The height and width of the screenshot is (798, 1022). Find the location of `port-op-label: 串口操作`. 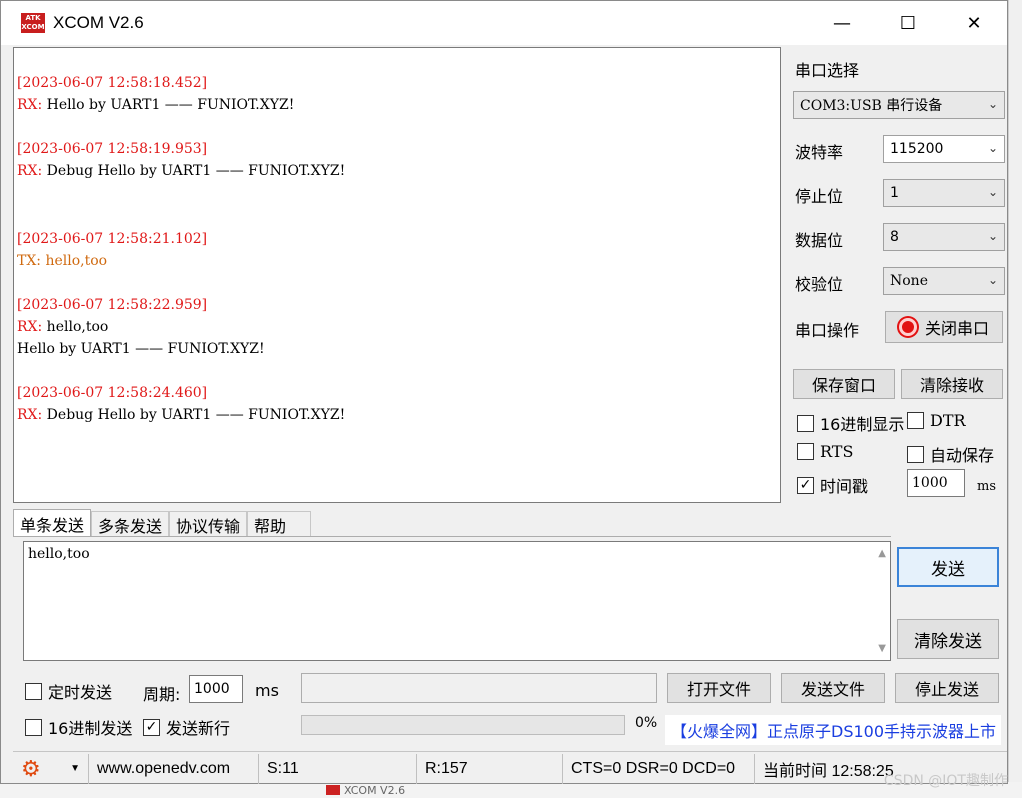

port-op-label: 串口操作 is located at coordinates (827, 330).